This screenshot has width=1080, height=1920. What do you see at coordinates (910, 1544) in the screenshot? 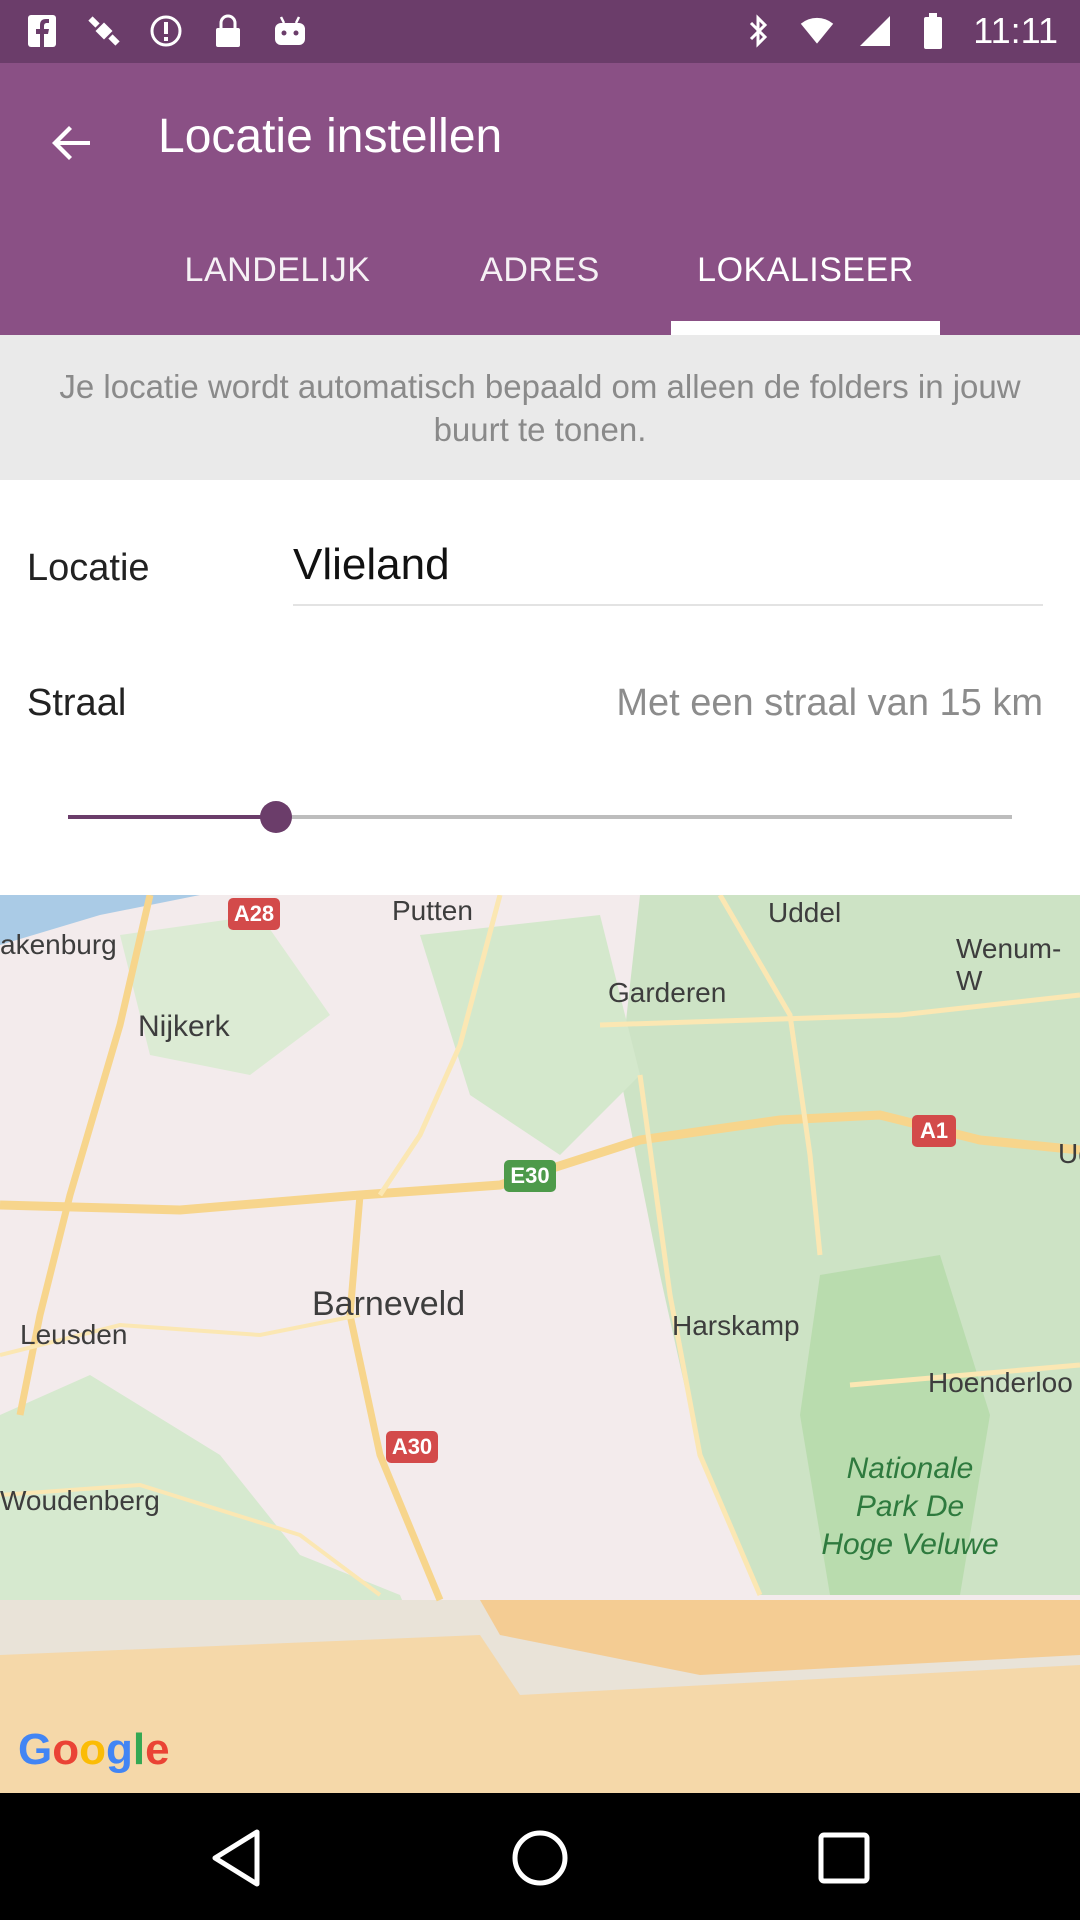
I see `park-line: Hoge Veluwe` at bounding box center [910, 1544].